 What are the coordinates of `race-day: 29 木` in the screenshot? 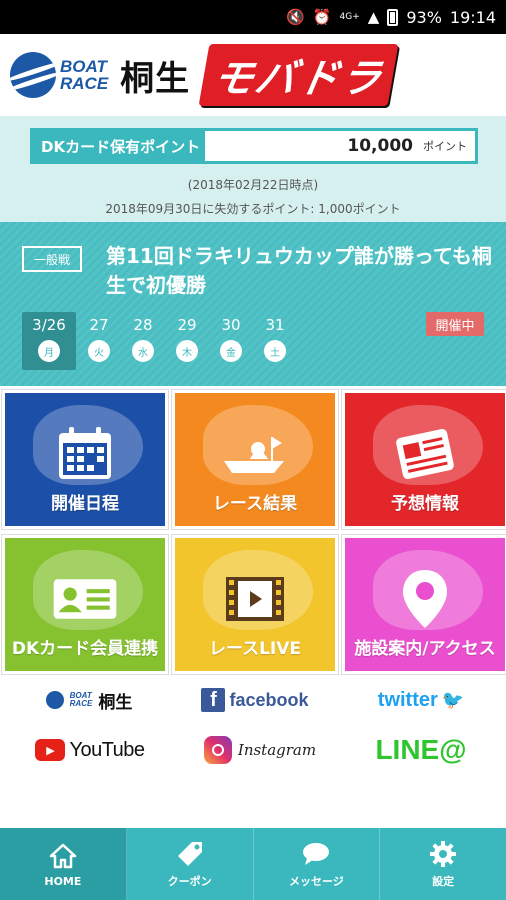 It's located at (187, 341).